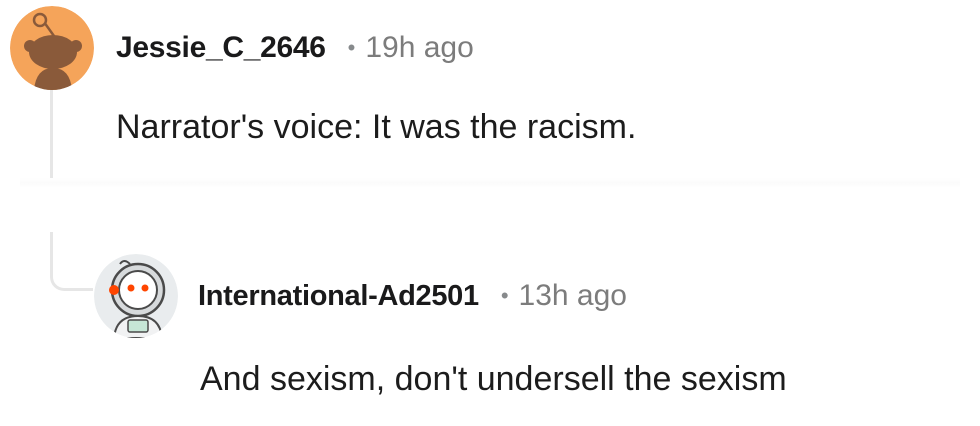  Describe the element at coordinates (338, 296) in the screenshot. I see `username: International-Ad2501` at that location.